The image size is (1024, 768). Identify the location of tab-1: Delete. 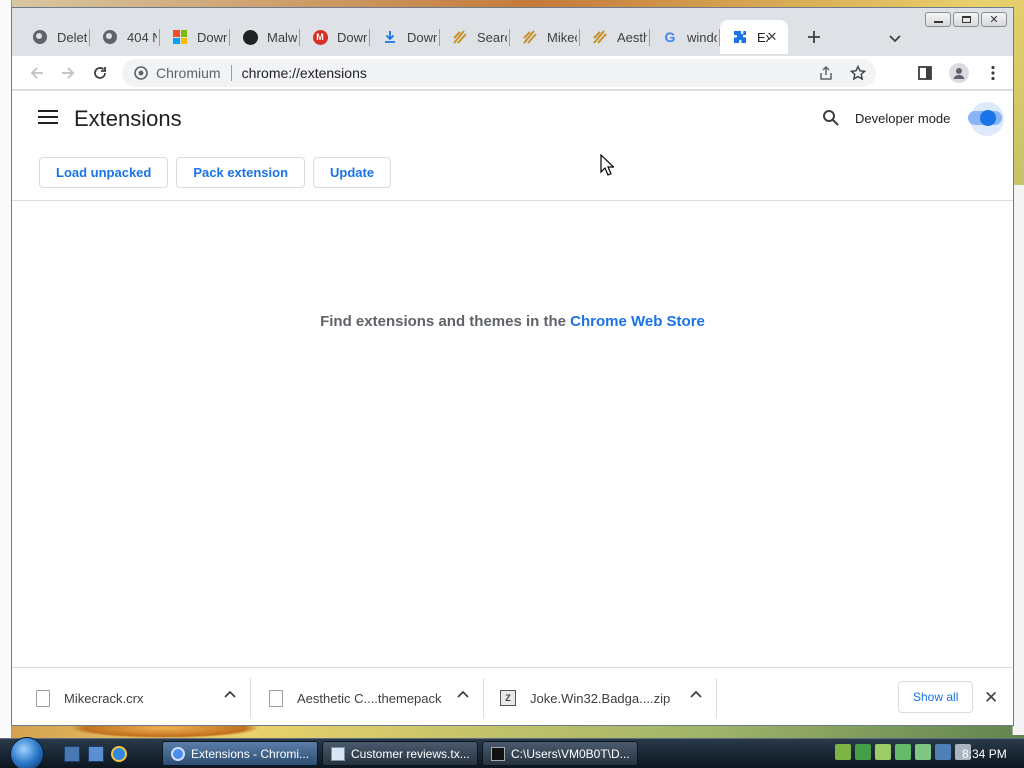
(55, 37).